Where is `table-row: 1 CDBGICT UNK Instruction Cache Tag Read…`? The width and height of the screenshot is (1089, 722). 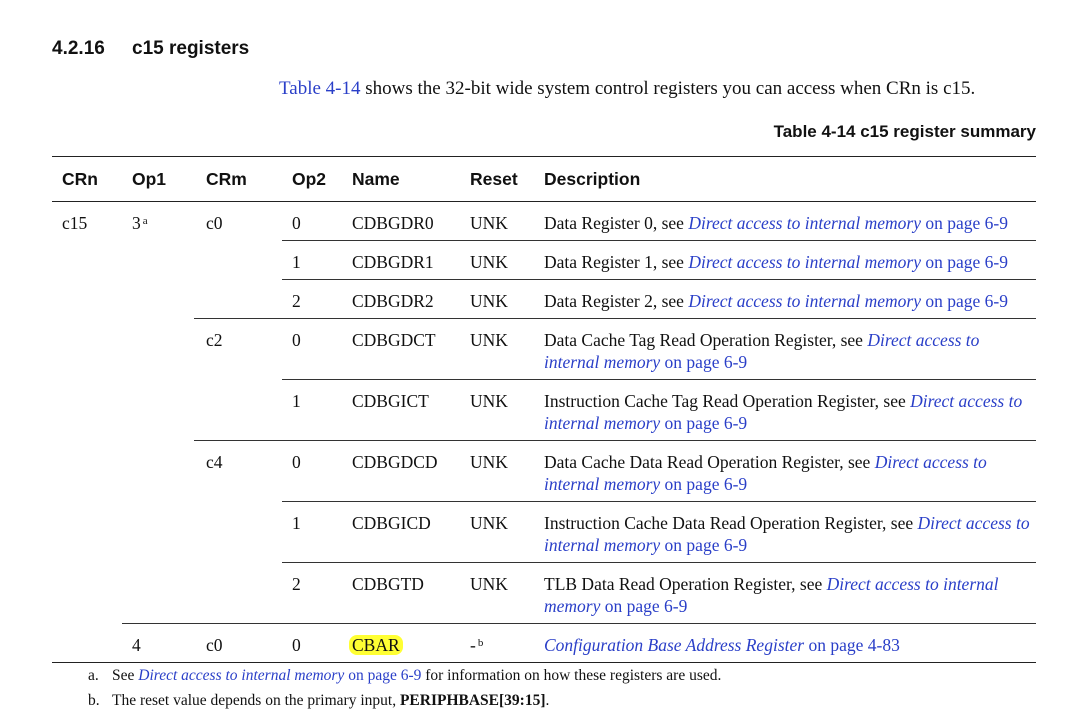 table-row: 1 CDBGICT UNK Instruction Cache Tag Read… is located at coordinates (544, 410).